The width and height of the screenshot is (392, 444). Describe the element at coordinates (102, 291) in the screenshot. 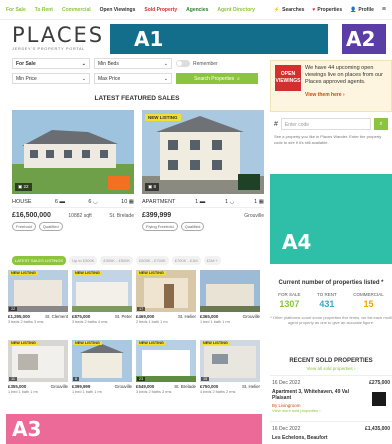

I see `listing-photo: NEW LISTING` at that location.